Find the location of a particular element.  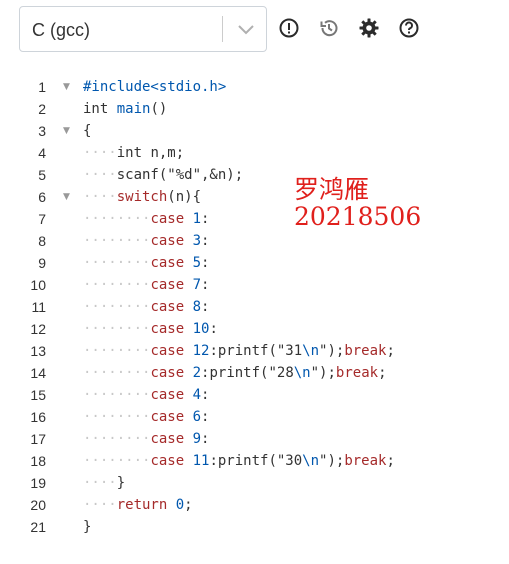

code-line: 13 ········case 12:printf("31\n");break; is located at coordinates (254, 351).